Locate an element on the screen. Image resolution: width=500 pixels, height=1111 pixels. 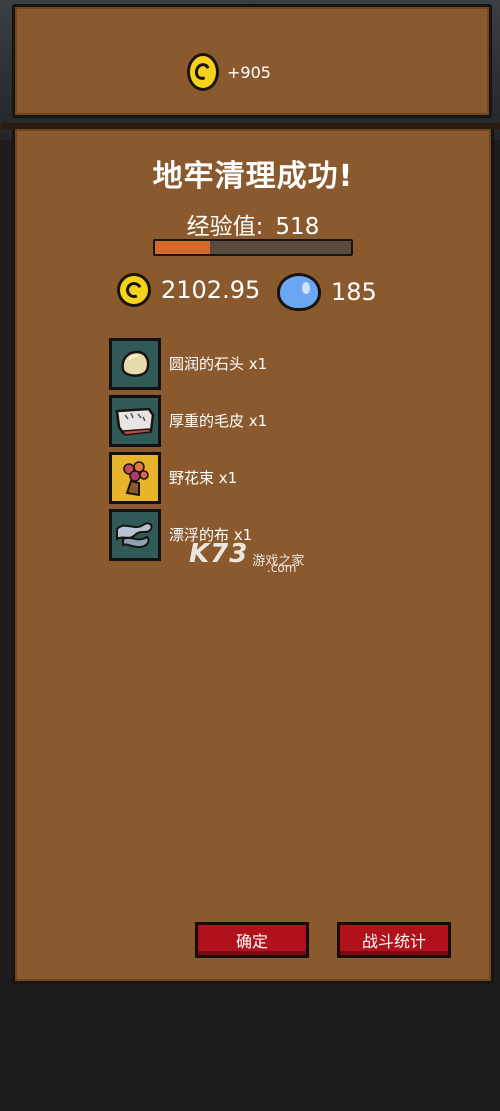
confirm-button: 确定 is located at coordinates (252, 940).